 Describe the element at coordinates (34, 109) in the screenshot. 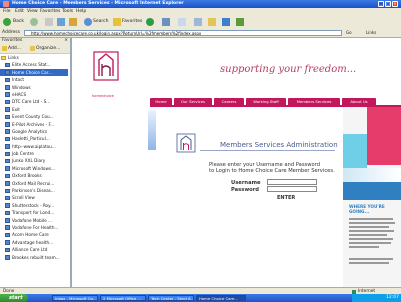

I see `favorites-item: Exit` at that location.